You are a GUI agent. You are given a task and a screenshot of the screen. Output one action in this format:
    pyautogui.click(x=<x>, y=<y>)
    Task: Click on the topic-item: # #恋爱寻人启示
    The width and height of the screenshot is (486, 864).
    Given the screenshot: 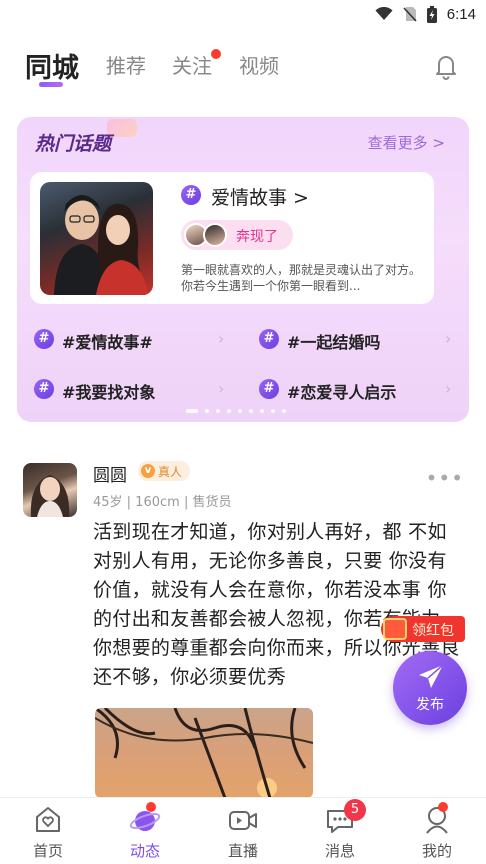 What is the action you would take?
    pyautogui.click(x=354, y=390)
    